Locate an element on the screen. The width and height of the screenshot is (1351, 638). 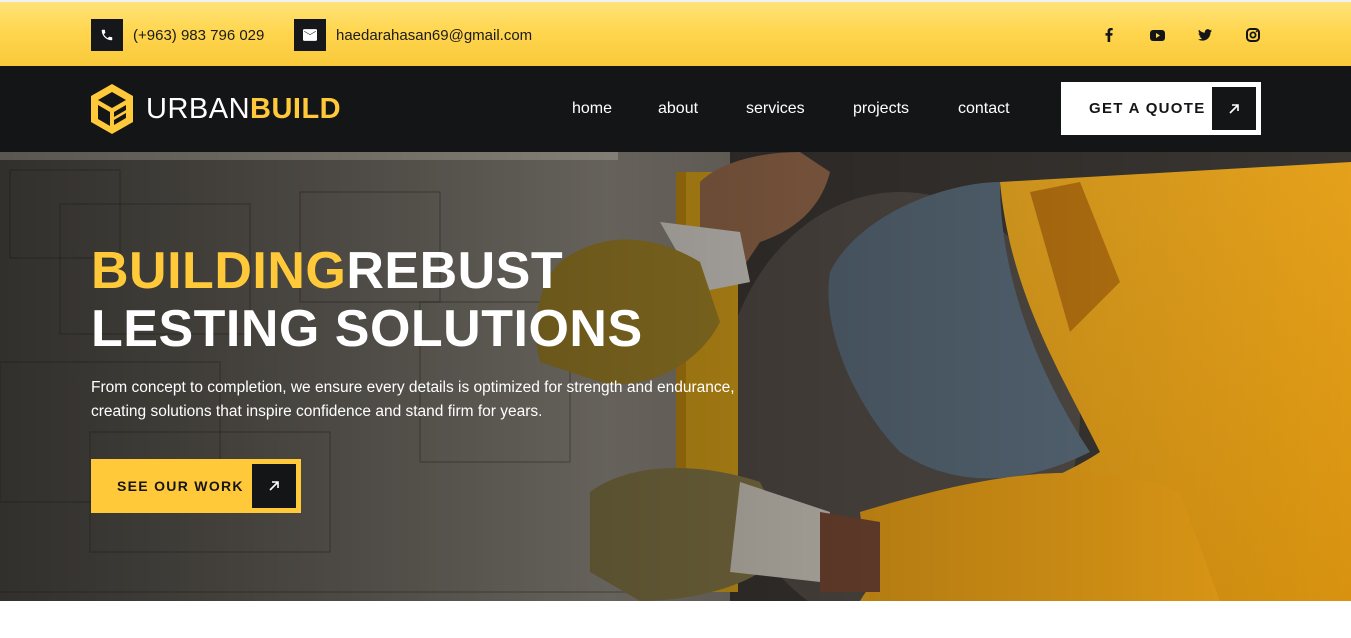
phone-number: (+963) 983 796 029 is located at coordinates (199, 35).